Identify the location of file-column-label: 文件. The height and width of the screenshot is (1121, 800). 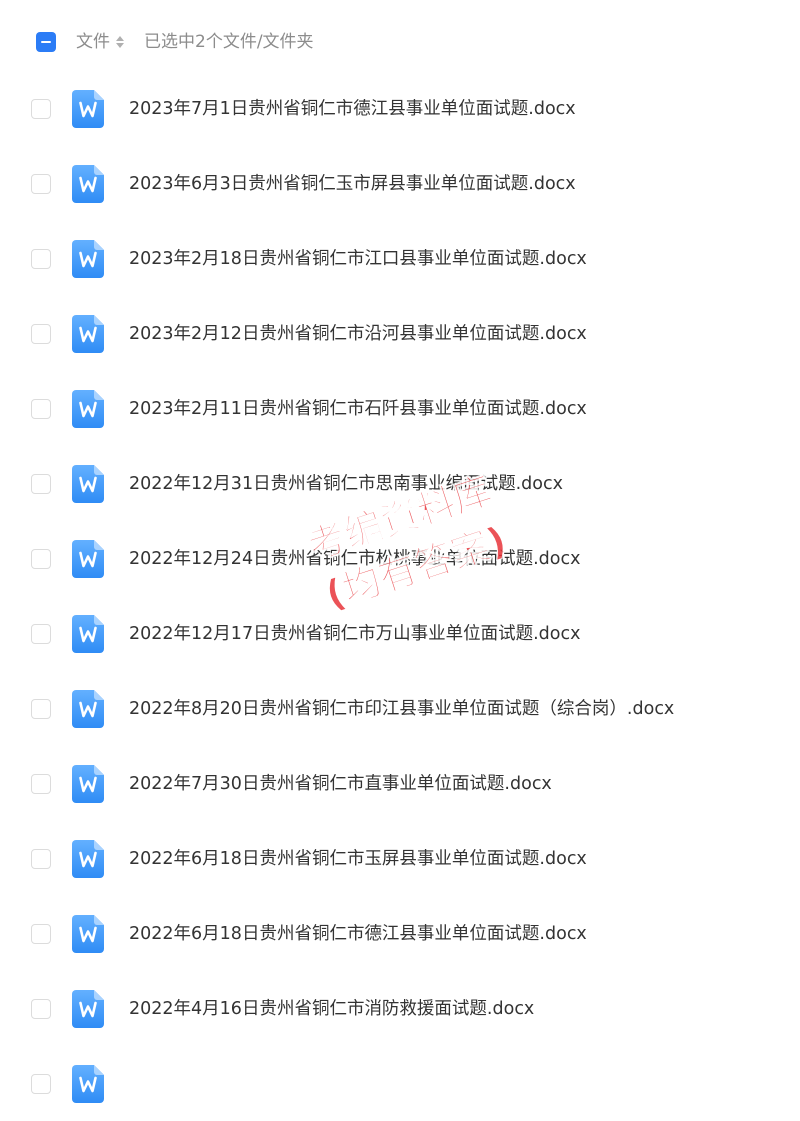
(93, 42).